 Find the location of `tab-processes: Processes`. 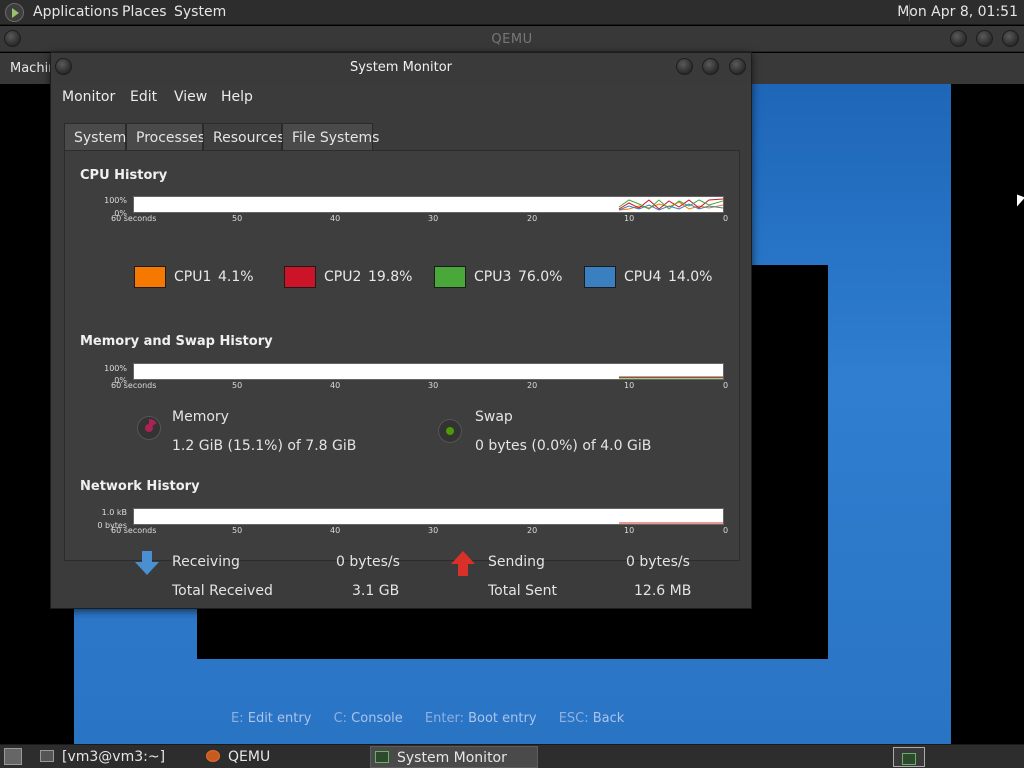

tab-processes: Processes is located at coordinates (165, 137).